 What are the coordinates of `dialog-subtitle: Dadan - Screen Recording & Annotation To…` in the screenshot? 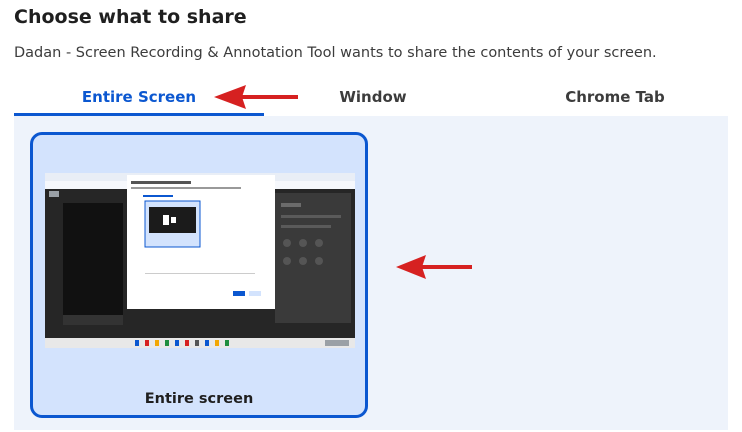 It's located at (335, 53).